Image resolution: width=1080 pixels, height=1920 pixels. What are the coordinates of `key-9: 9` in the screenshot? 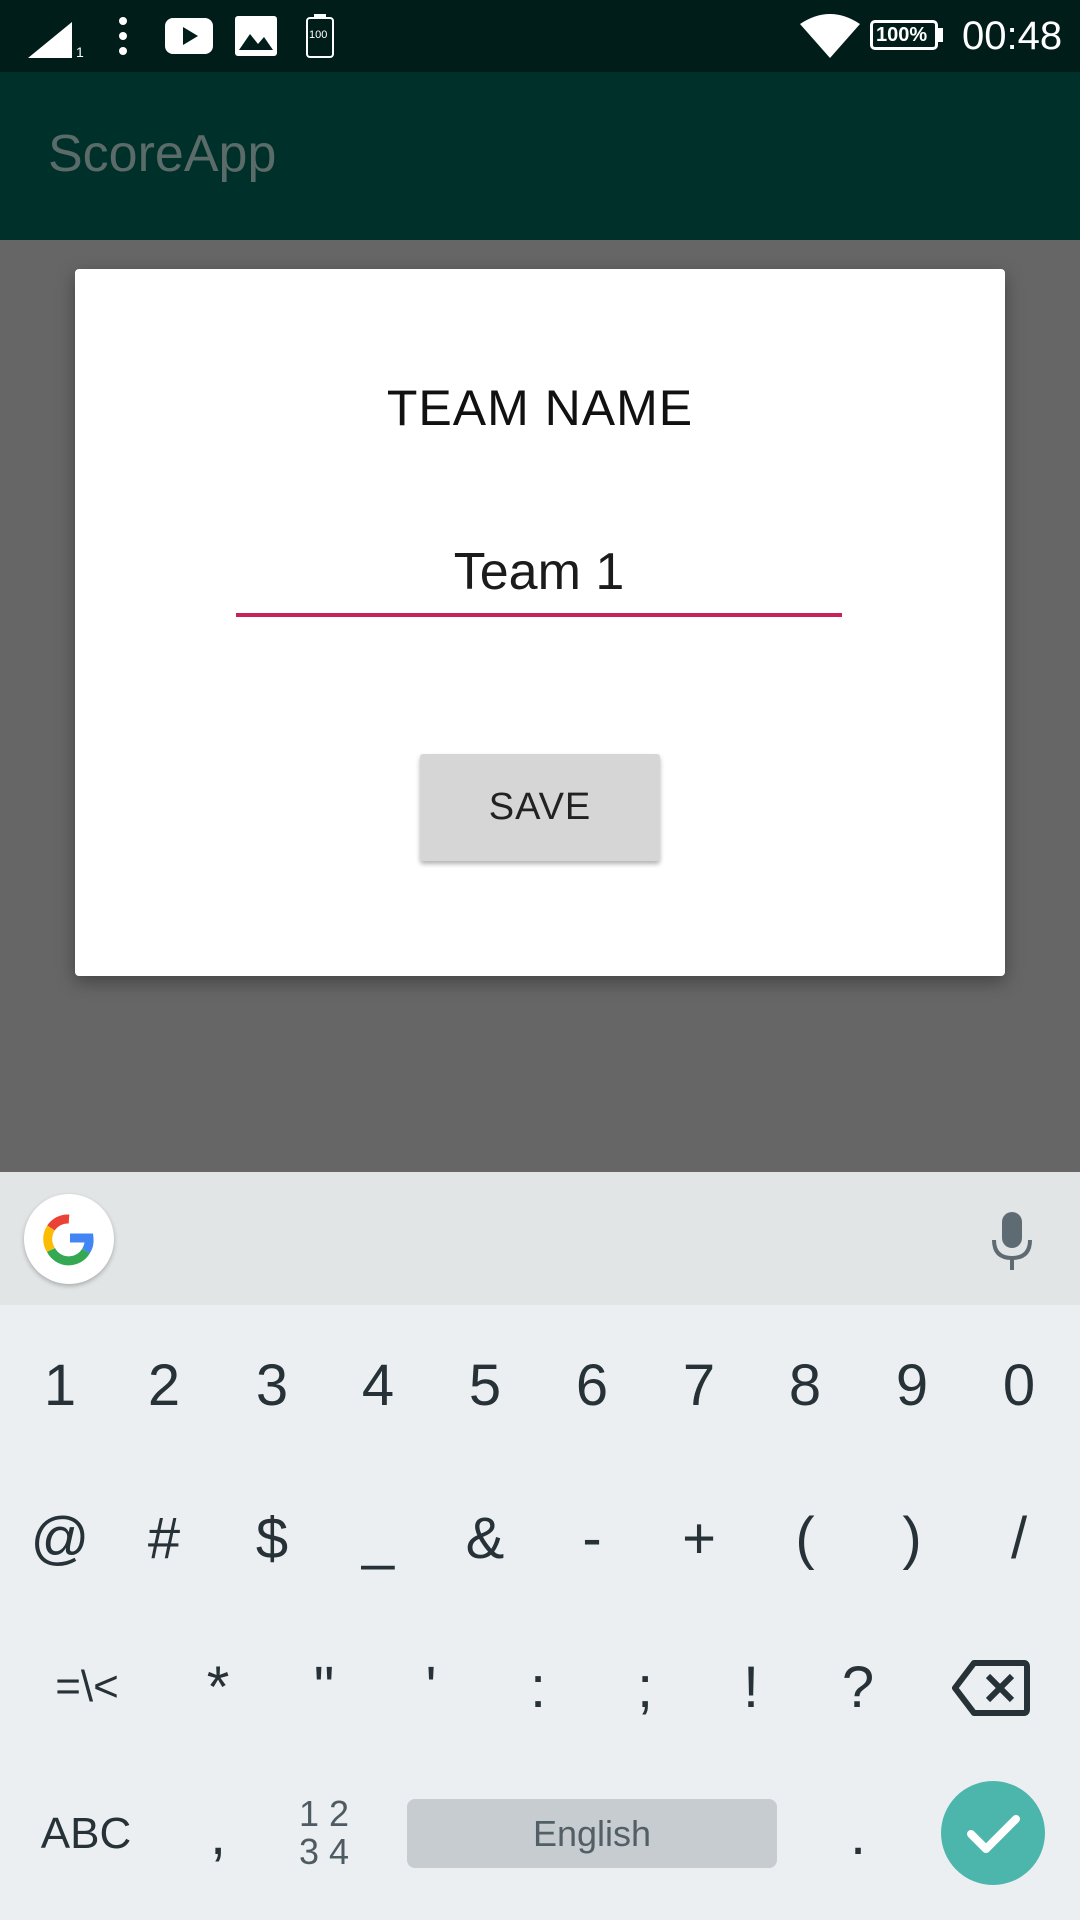 It's located at (912, 1385).